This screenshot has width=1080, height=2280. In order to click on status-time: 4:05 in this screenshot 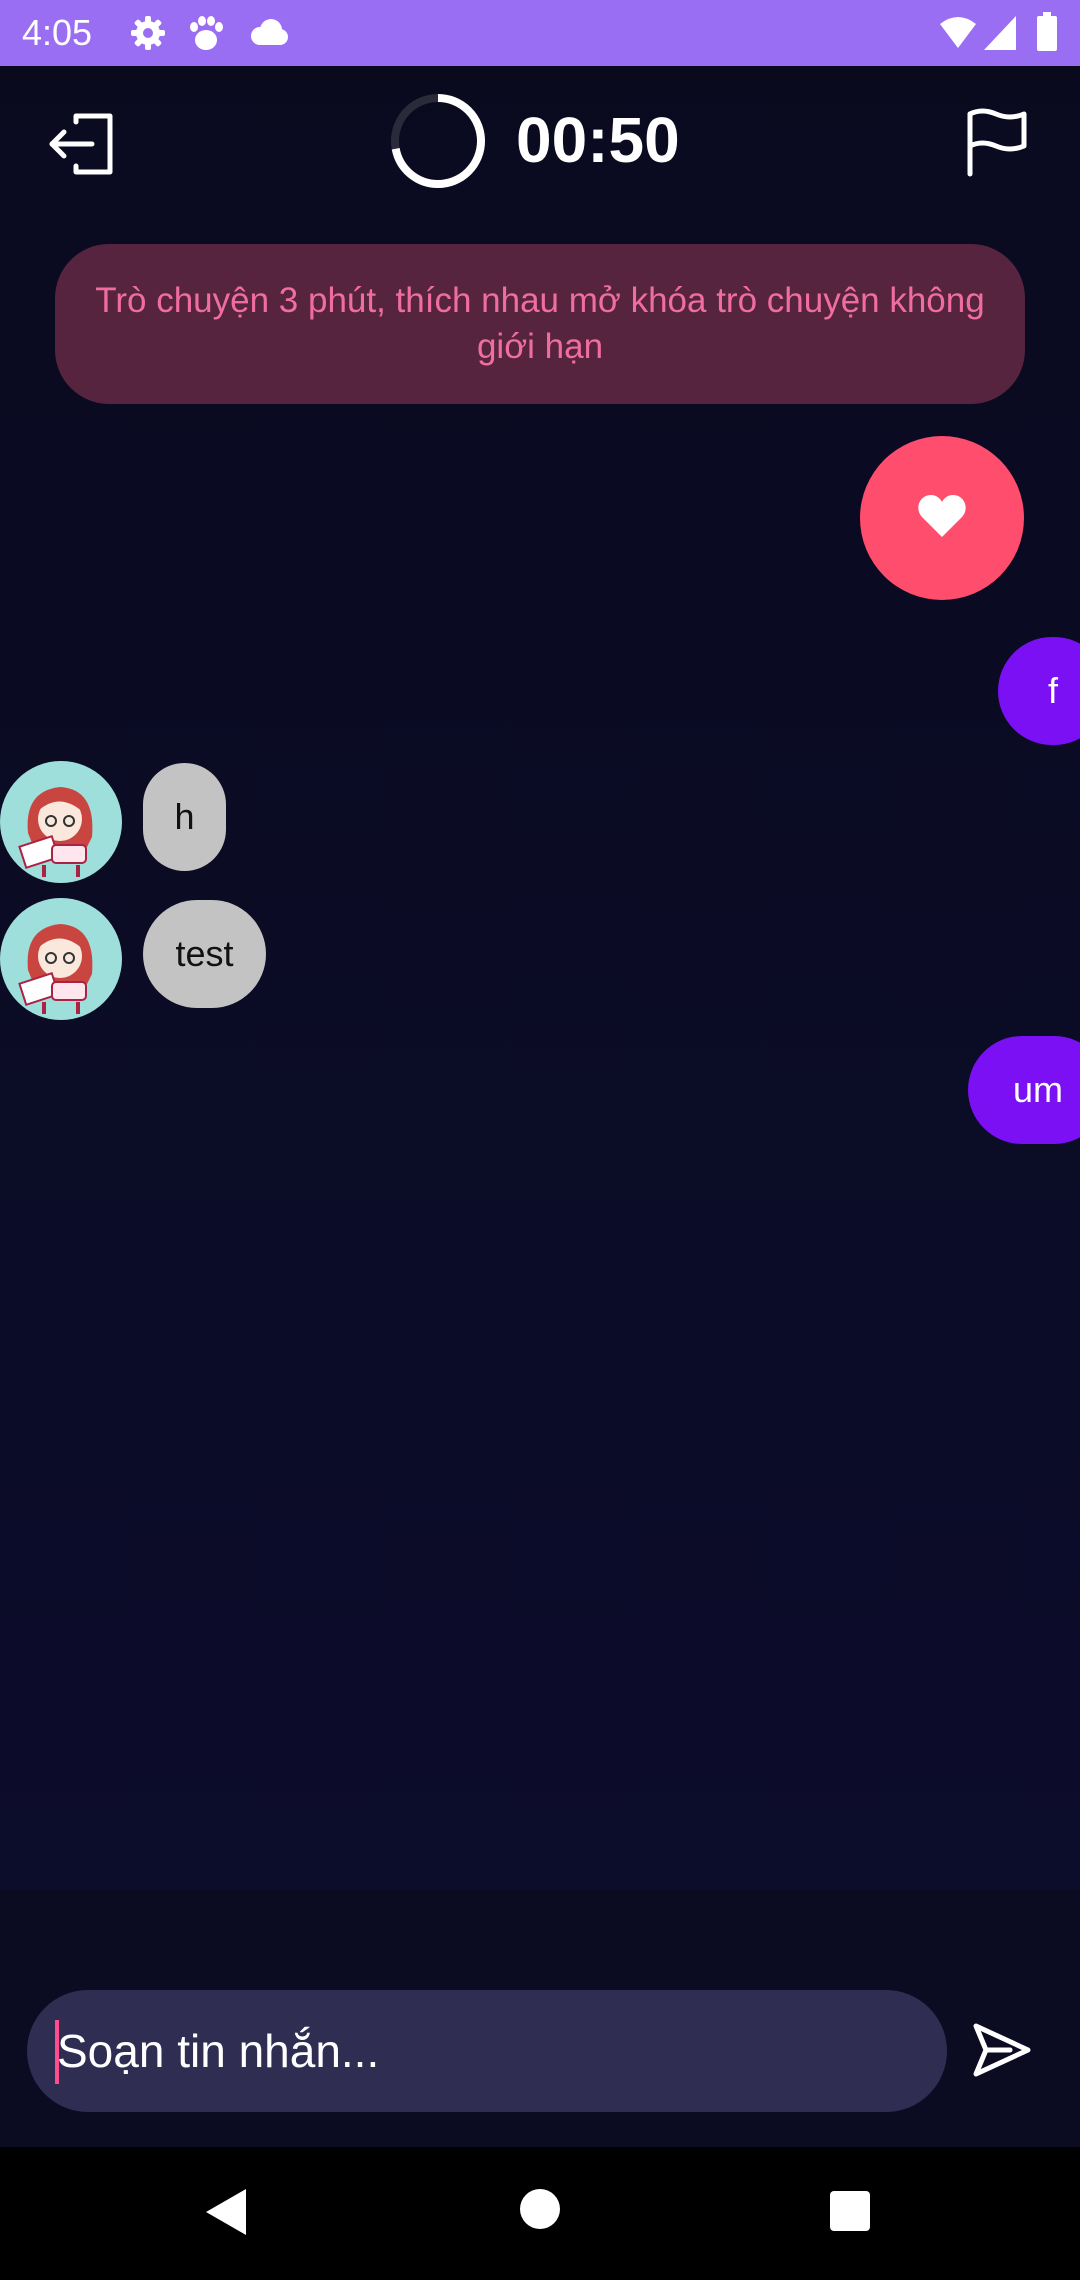, I will do `click(57, 32)`.